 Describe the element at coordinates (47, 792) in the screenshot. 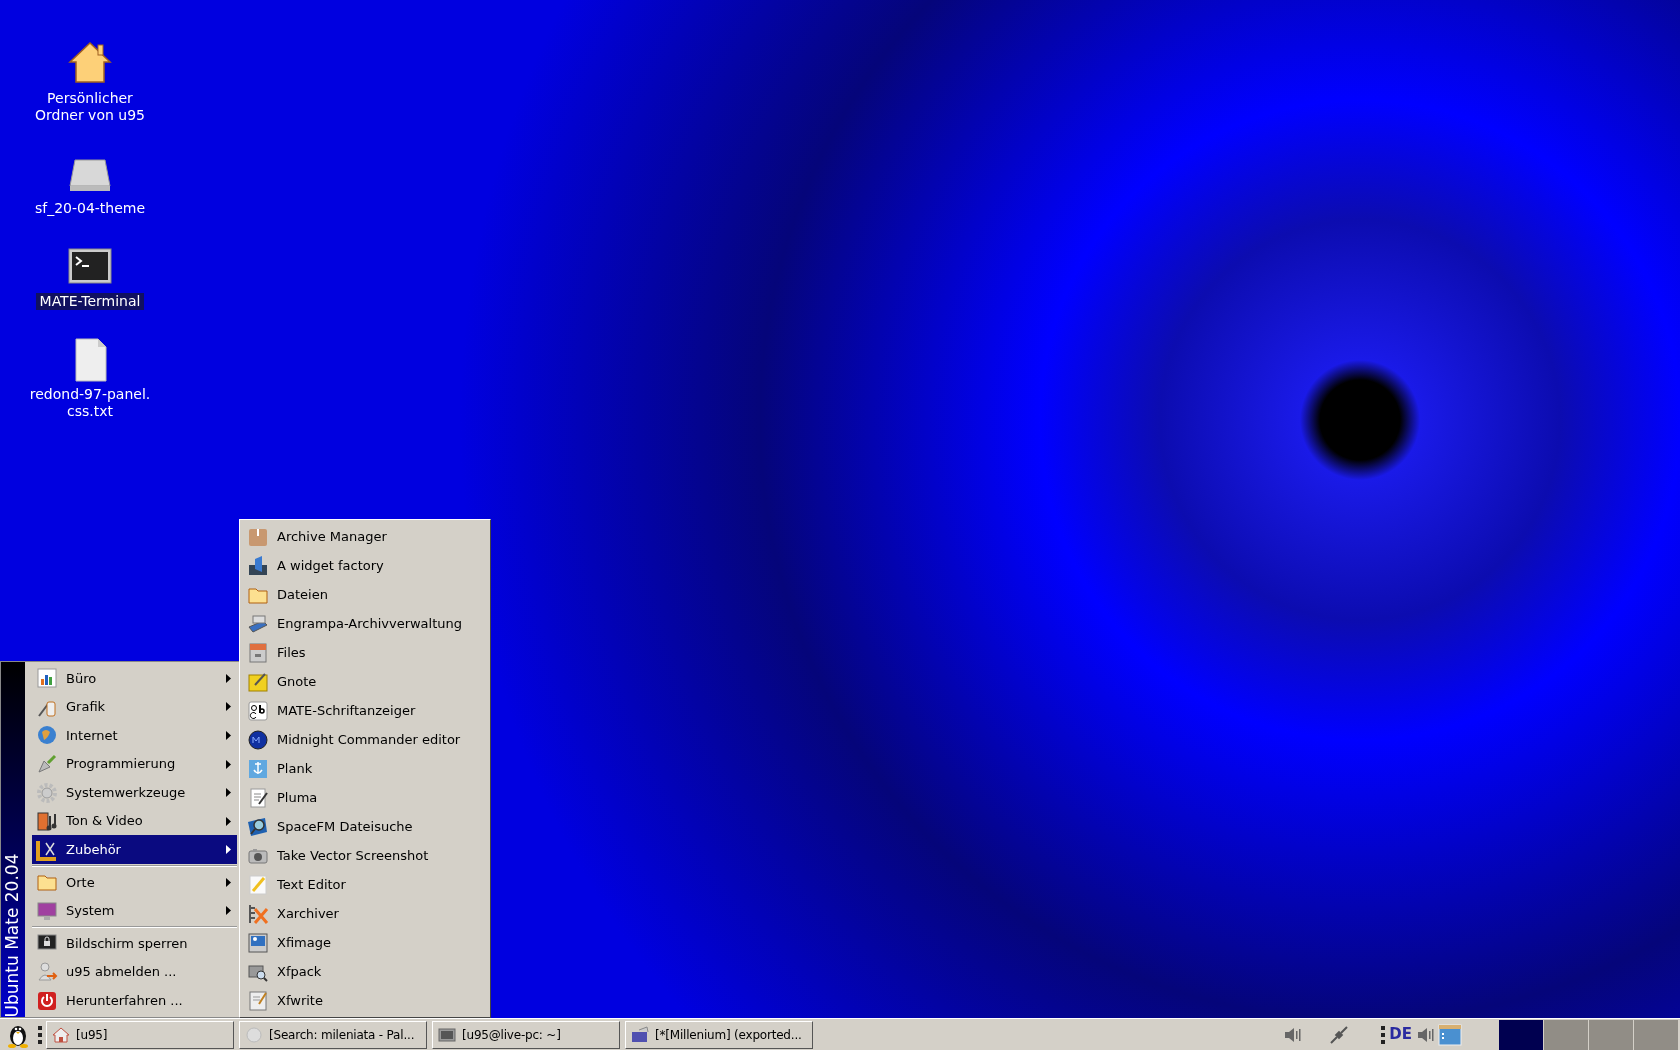

I see `gear-icon` at that location.